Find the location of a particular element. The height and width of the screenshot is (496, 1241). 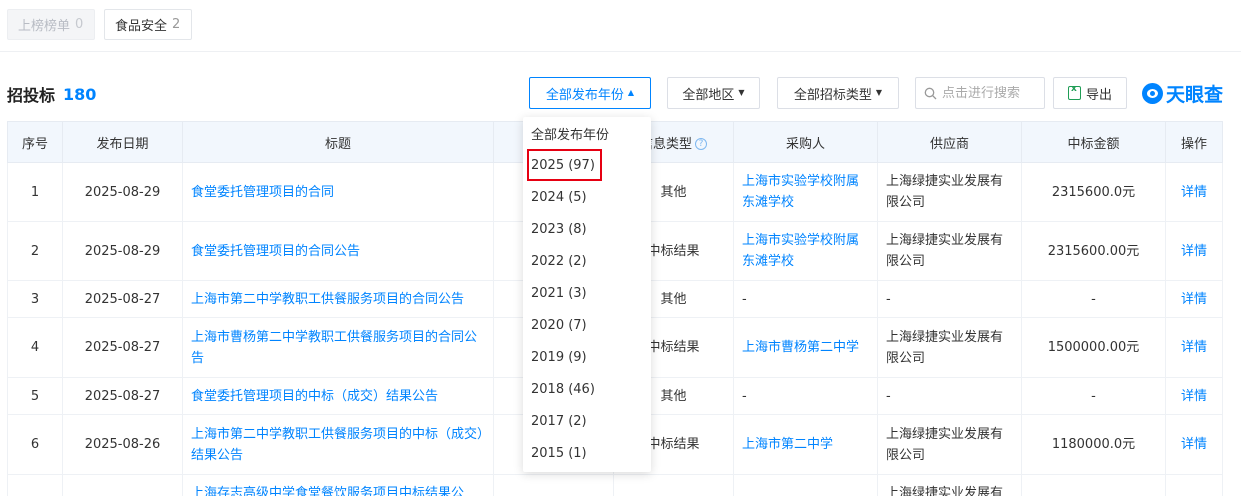

year-filter-label: 全部发布年份 is located at coordinates (584, 95).